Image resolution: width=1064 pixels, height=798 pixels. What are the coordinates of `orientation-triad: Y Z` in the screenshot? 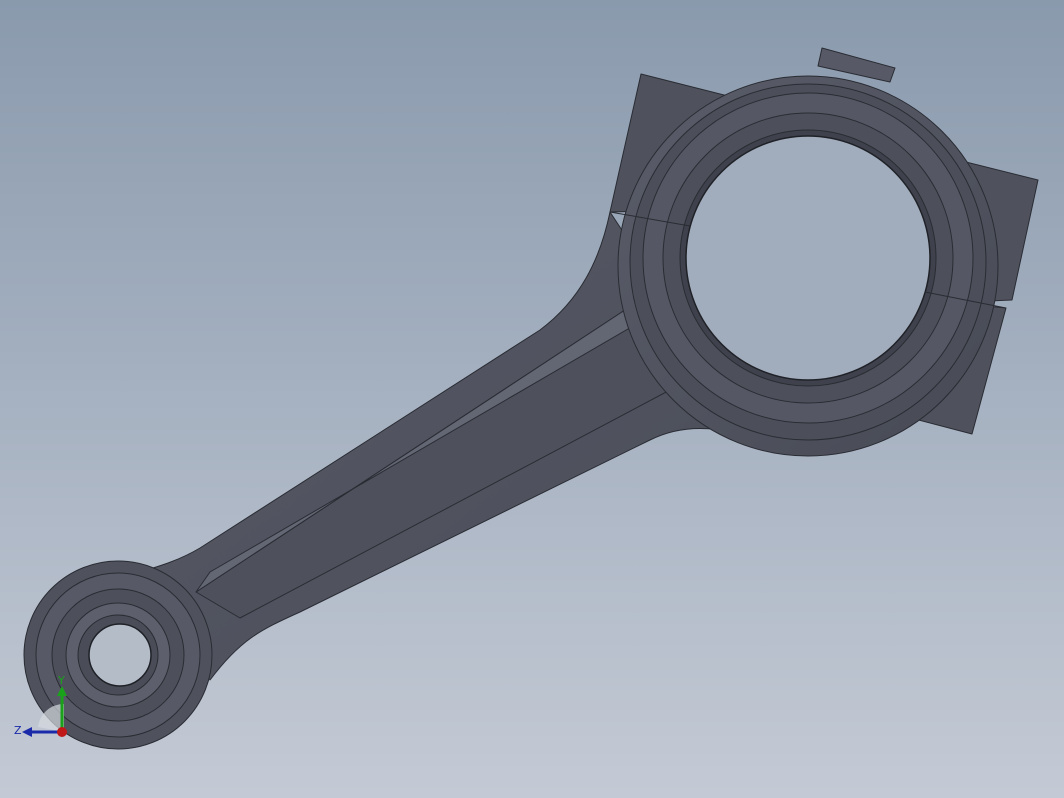 It's located at (40, 705).